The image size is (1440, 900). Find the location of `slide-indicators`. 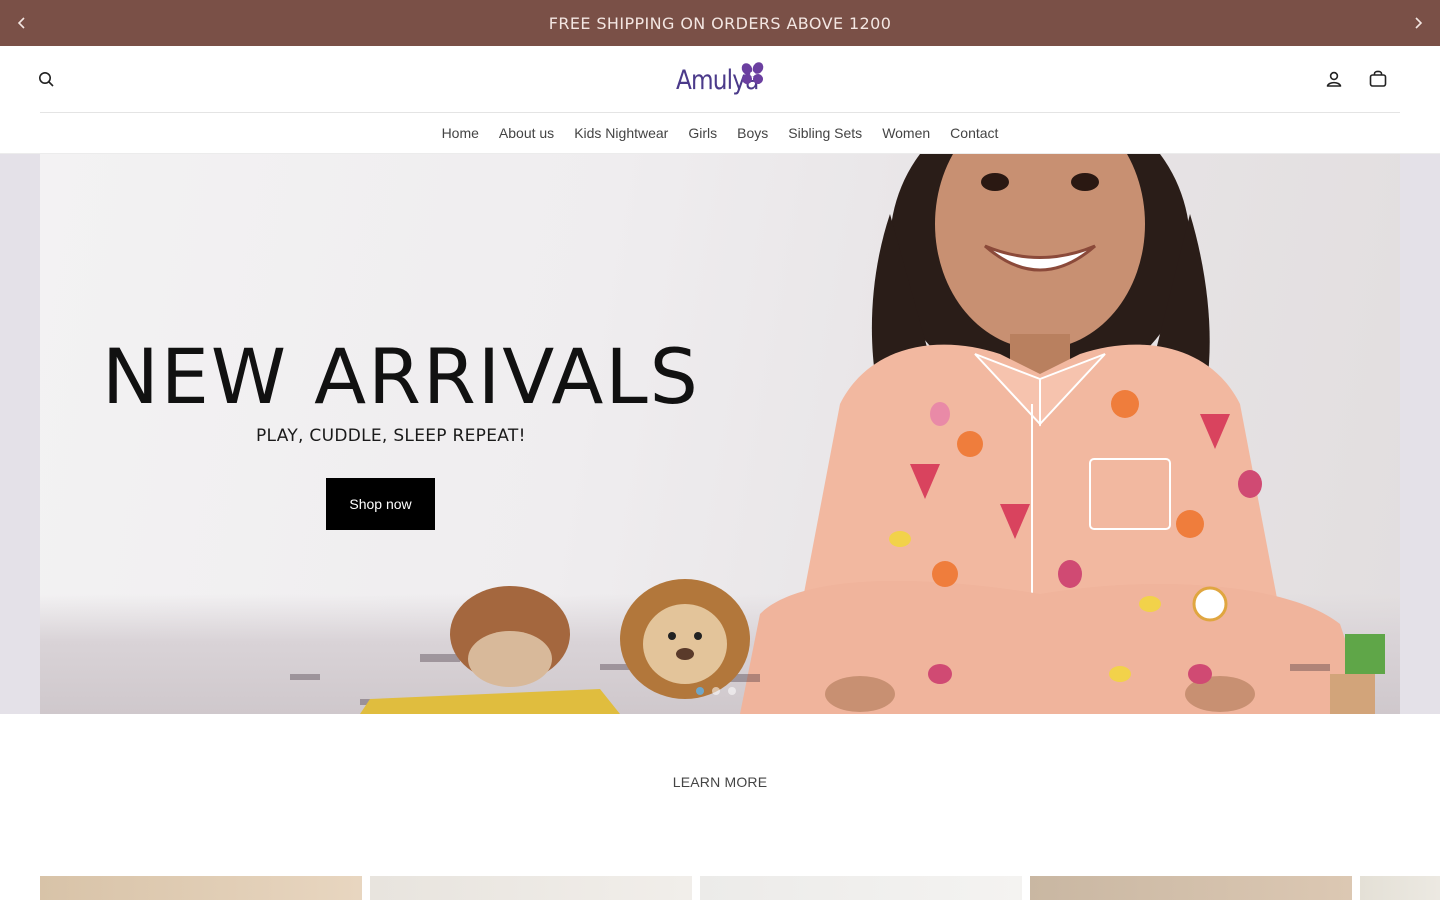

slide-indicators is located at coordinates (716, 691).